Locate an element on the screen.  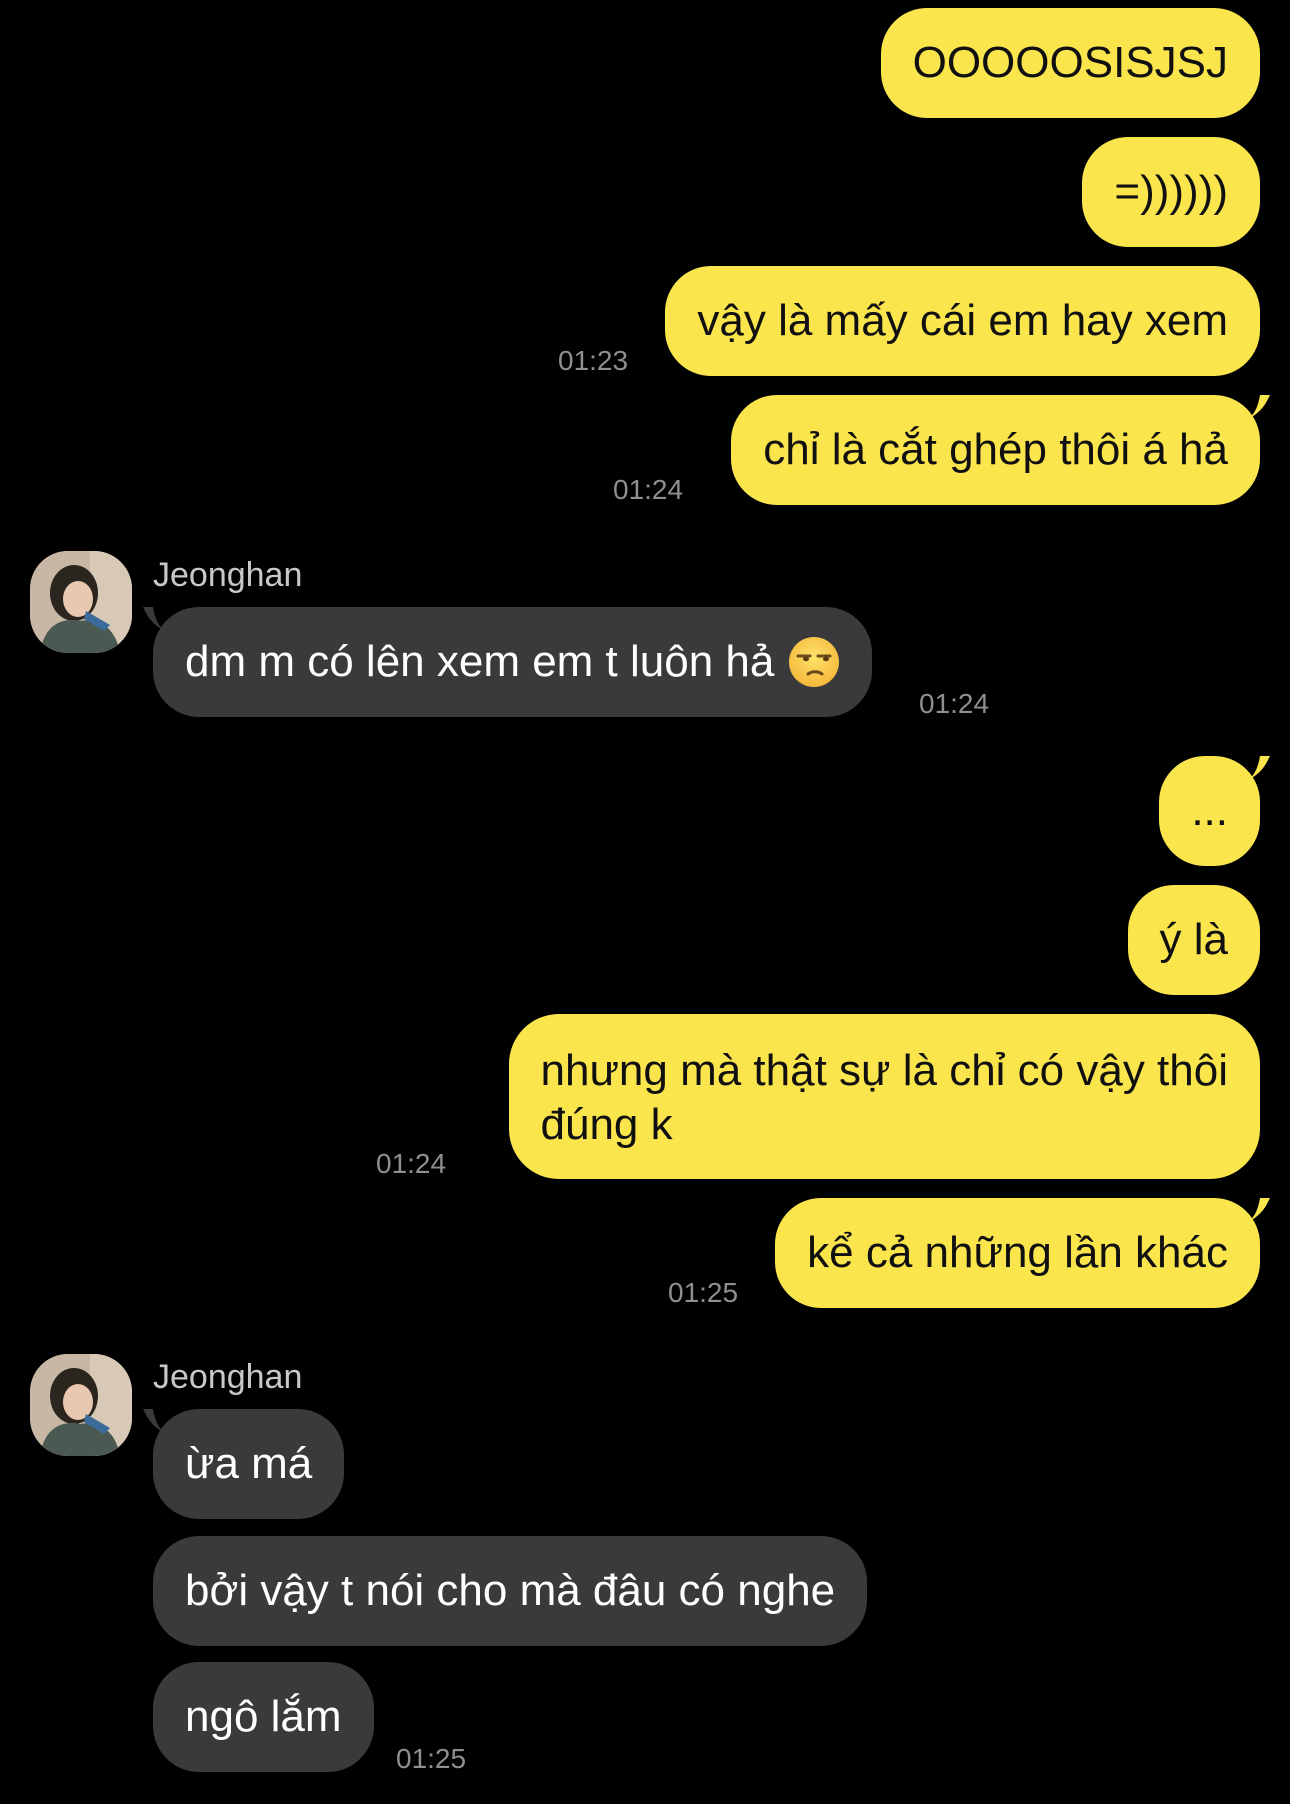
received-message: ngô lắm is located at coordinates (263, 1717).